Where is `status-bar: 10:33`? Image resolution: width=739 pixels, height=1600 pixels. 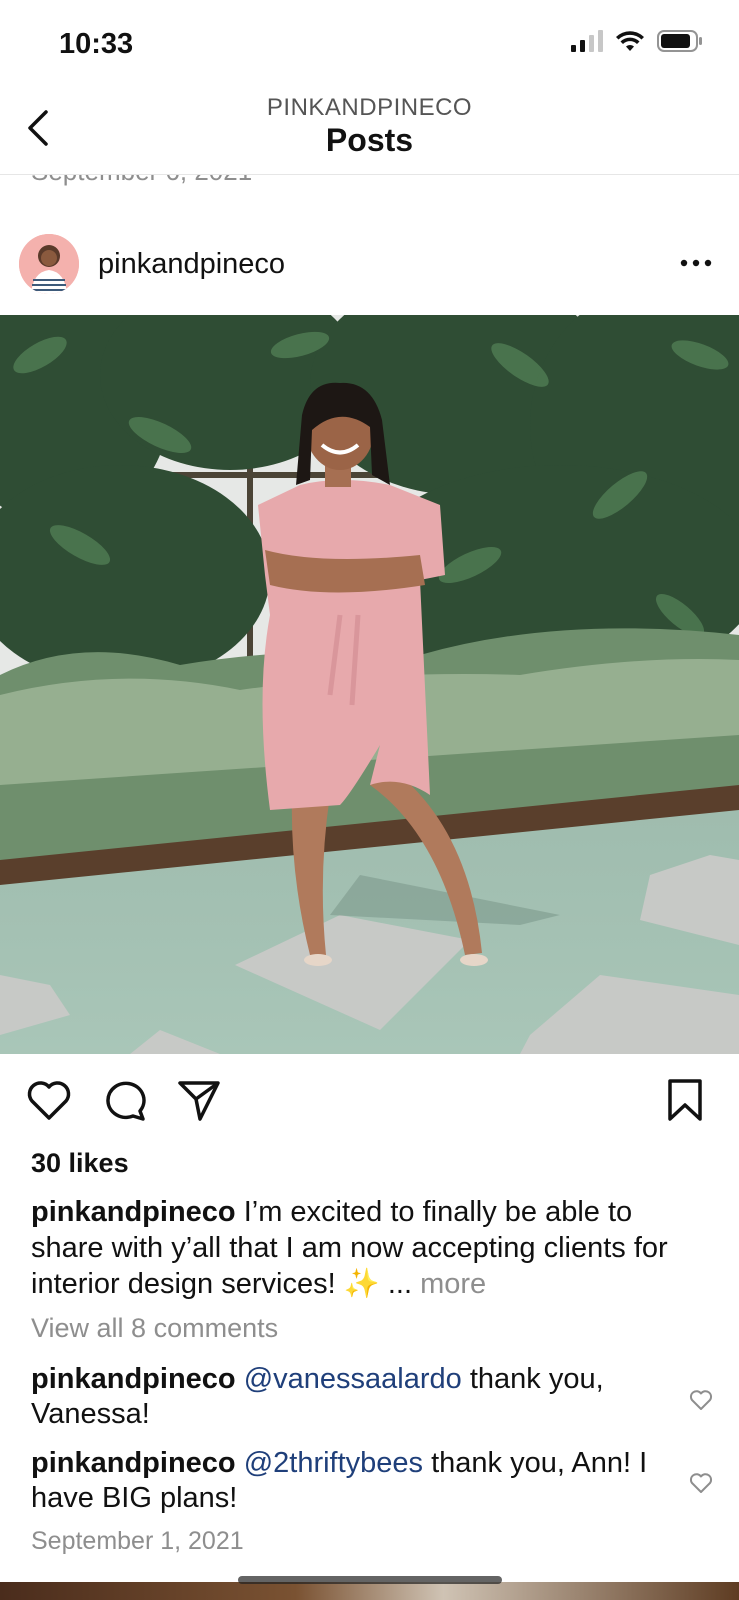
status-bar: 10:33 is located at coordinates (369, 45).